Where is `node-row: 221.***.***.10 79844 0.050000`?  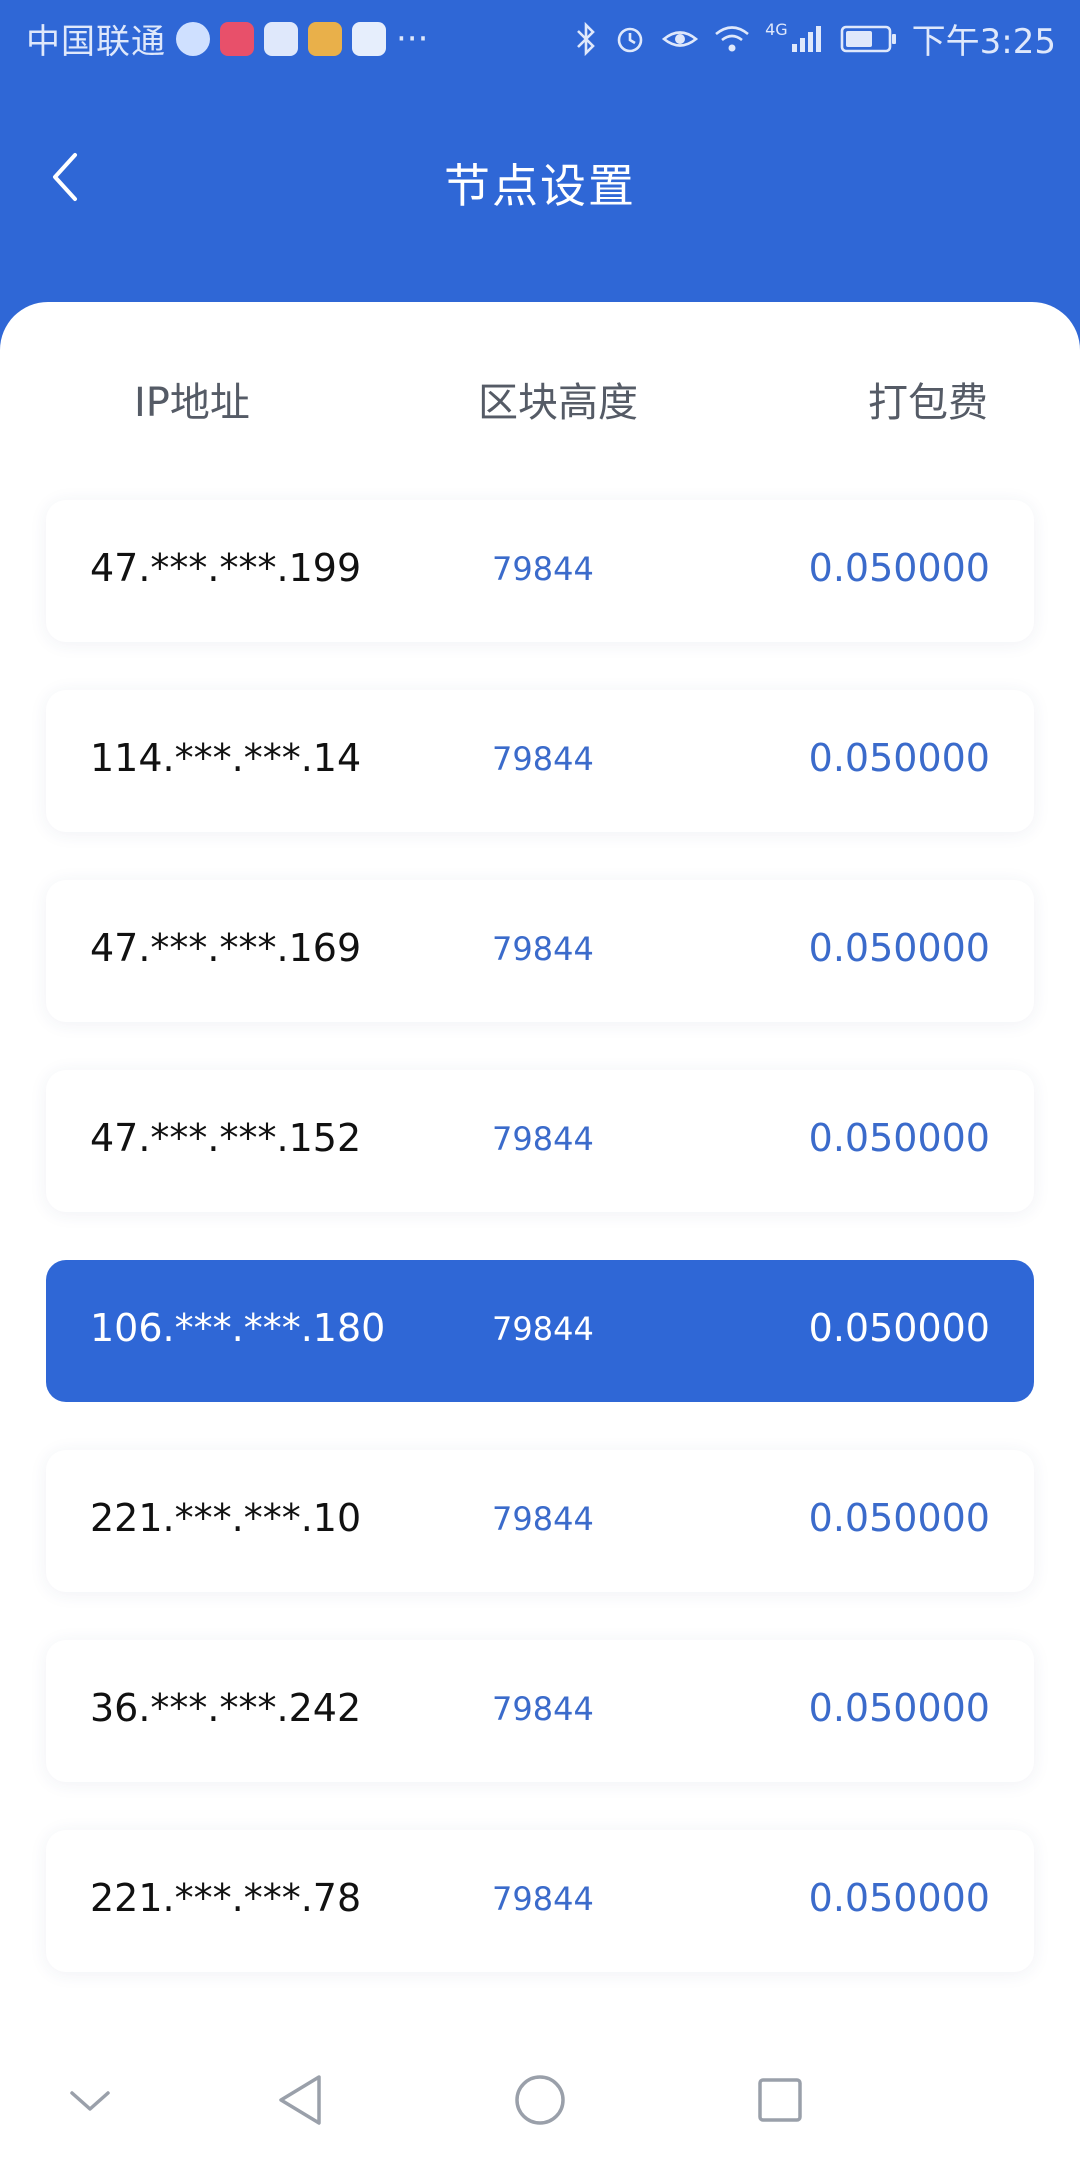 node-row: 221.***.***.10 79844 0.050000 is located at coordinates (540, 1521).